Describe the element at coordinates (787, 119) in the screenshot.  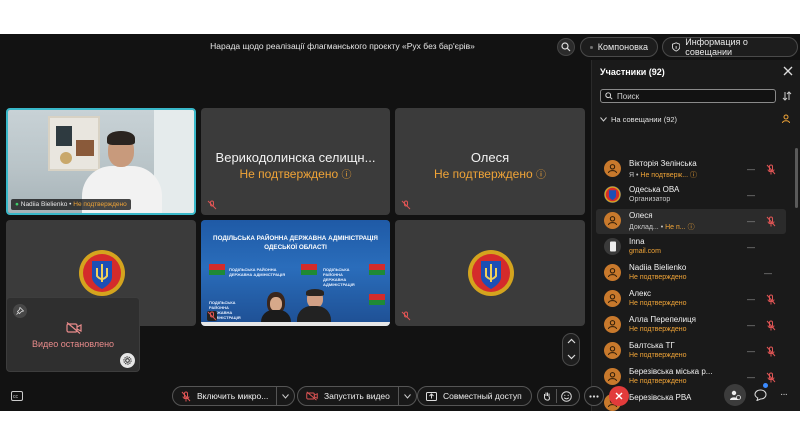
I see `add-user-icon` at that location.